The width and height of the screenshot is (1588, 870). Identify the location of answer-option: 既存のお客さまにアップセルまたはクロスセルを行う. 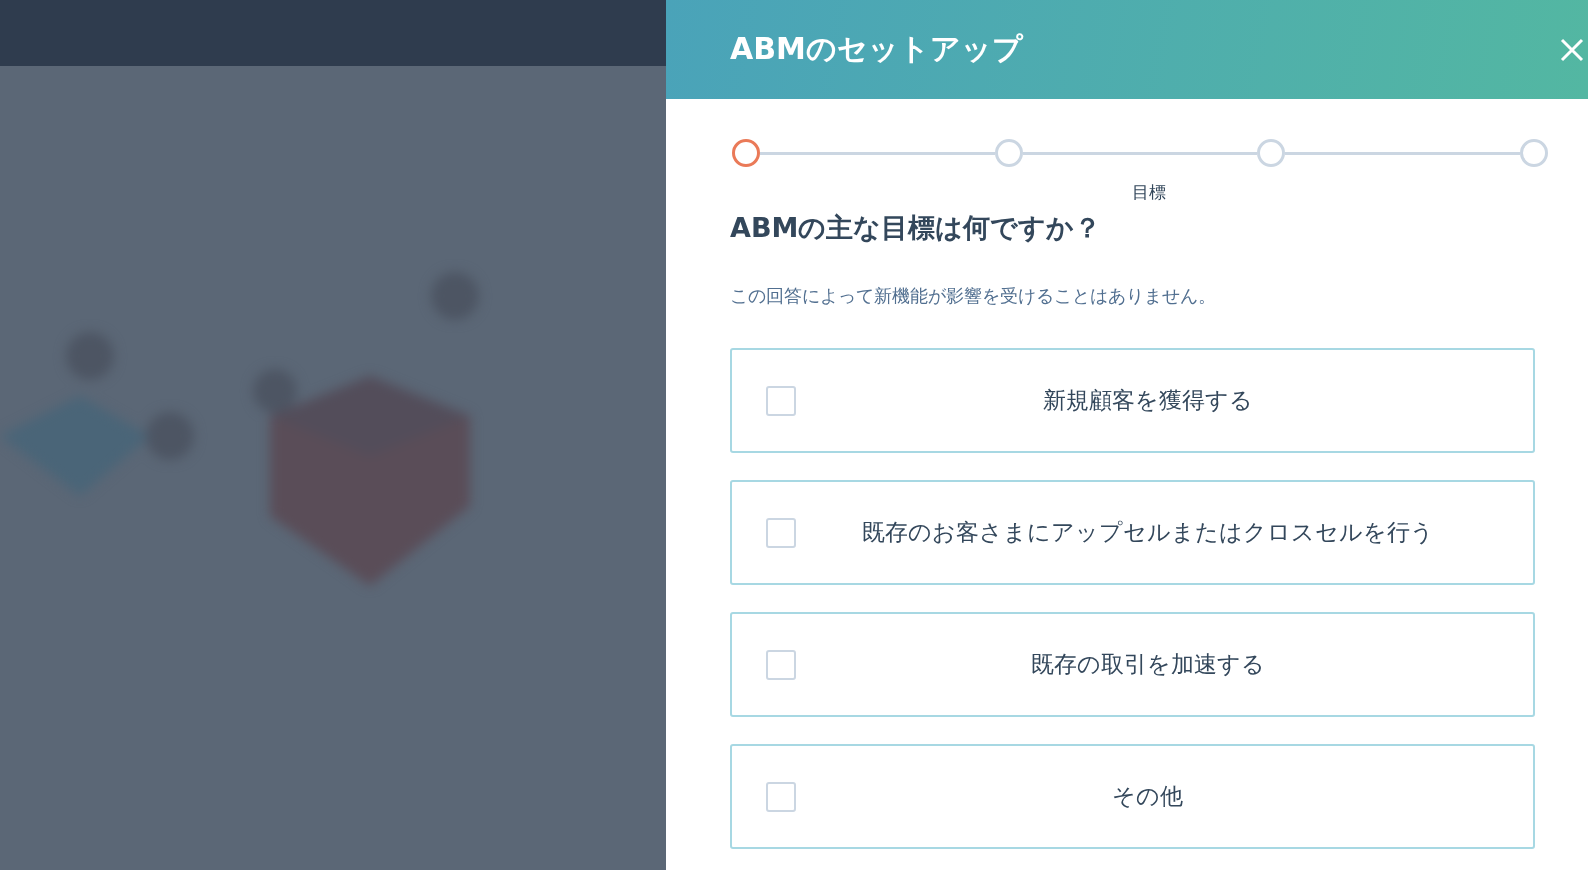
(1132, 532).